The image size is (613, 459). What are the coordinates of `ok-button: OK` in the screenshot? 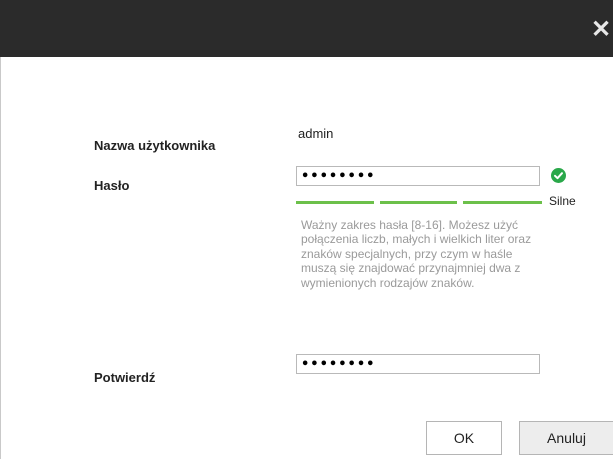 It's located at (464, 438).